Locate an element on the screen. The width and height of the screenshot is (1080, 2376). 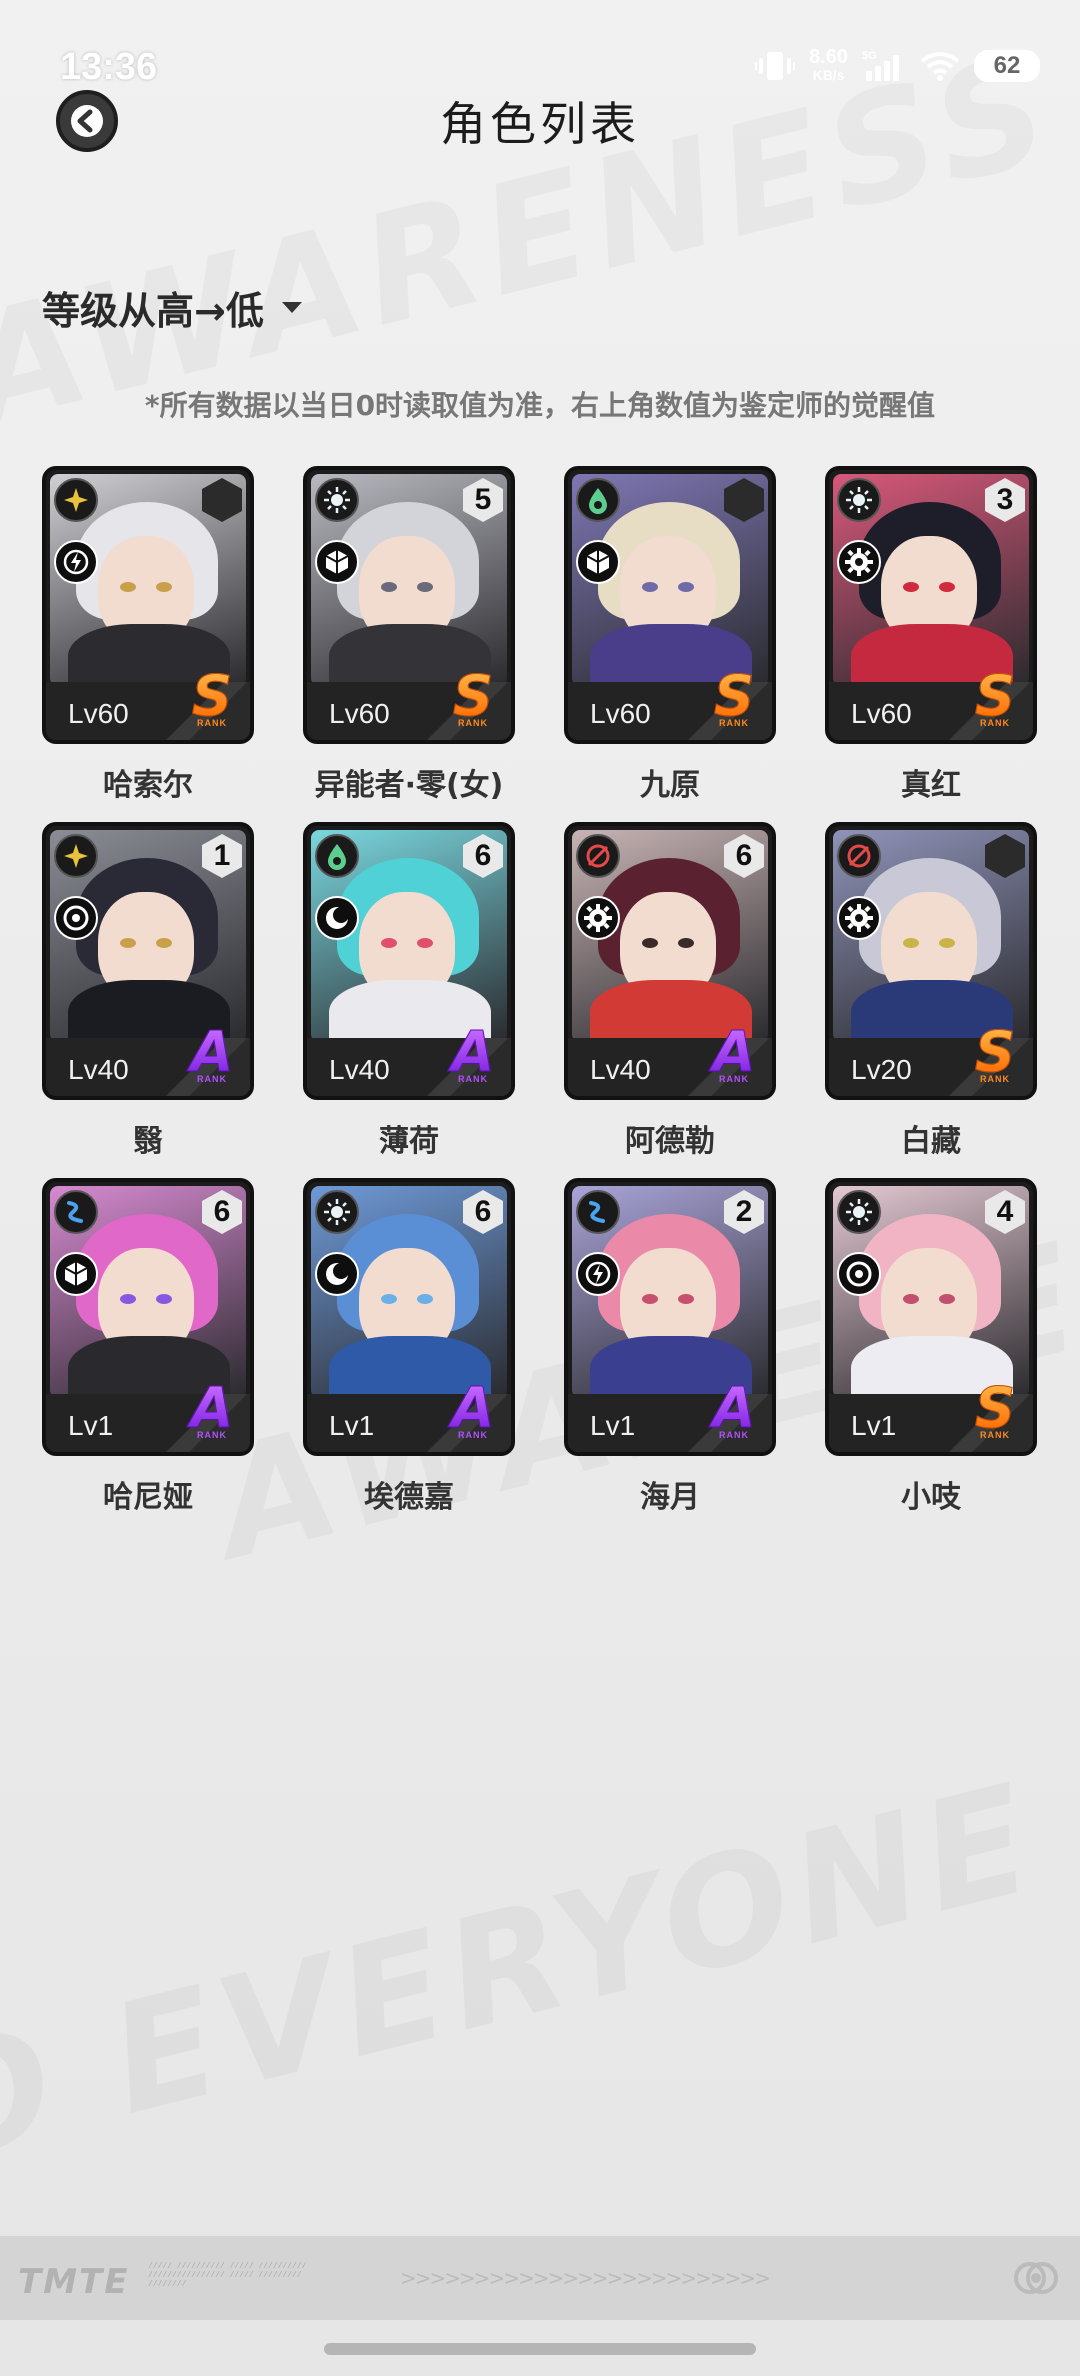
cell-signal-icon: 5G is located at coordinates (884, 66).